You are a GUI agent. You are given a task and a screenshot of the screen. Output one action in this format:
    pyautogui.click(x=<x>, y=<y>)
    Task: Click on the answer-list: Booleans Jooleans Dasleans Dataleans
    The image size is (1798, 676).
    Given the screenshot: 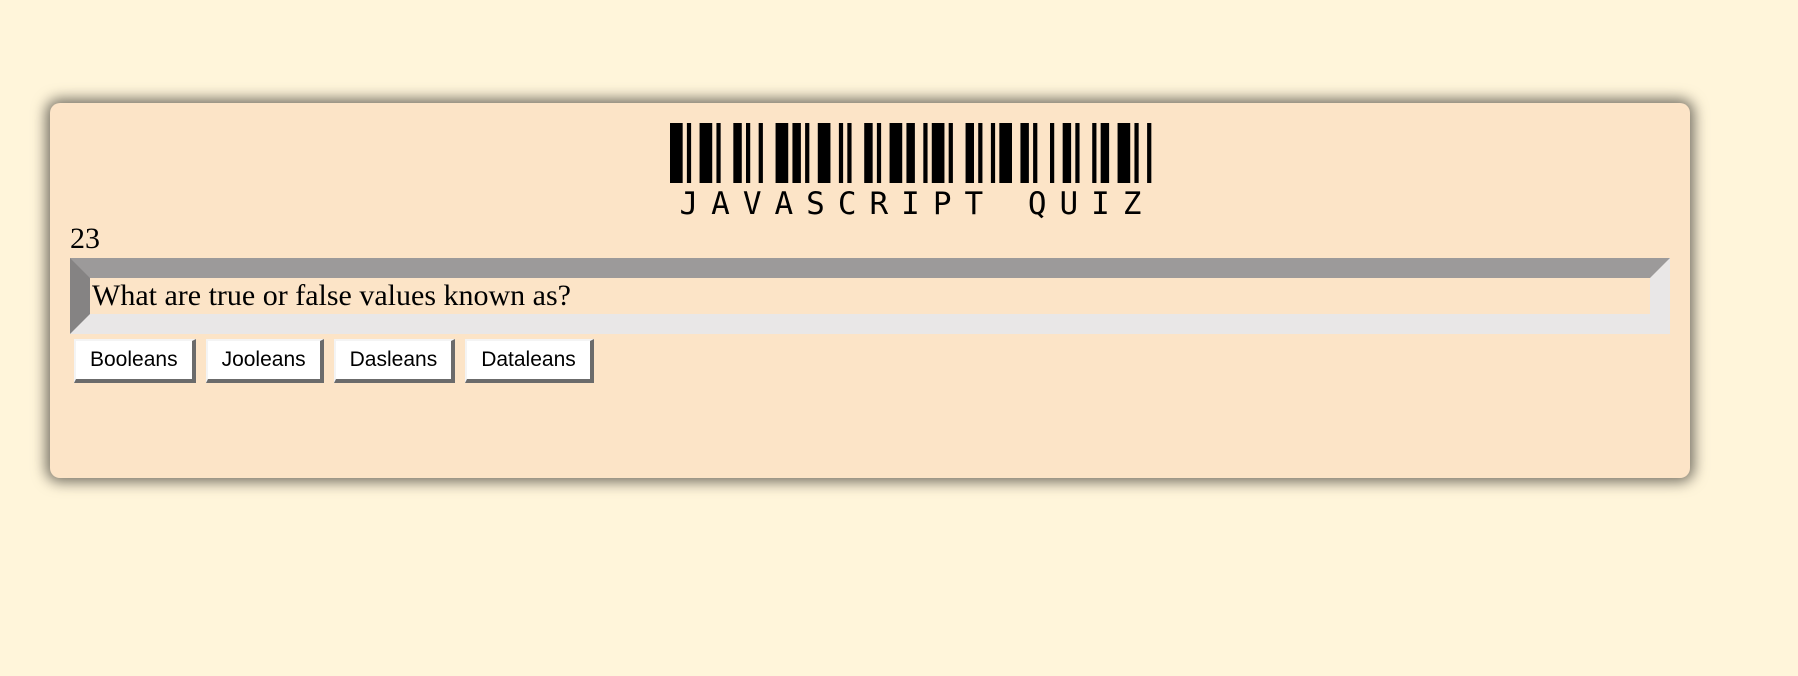 What is the action you would take?
    pyautogui.click(x=334, y=361)
    